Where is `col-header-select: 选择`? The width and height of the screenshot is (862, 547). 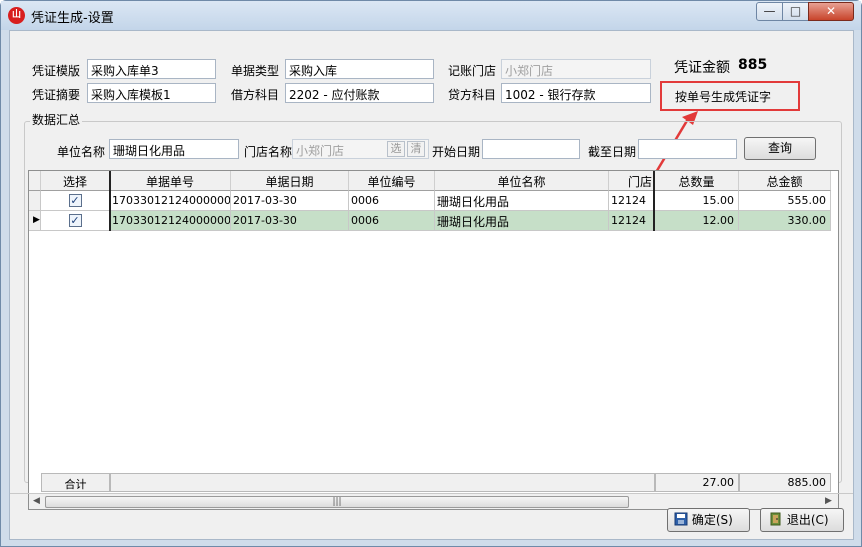
col-header-select: 选择 is located at coordinates (75, 181).